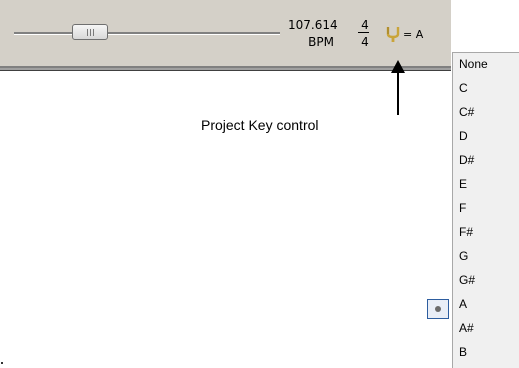  What do you see at coordinates (147, 33) in the screenshot?
I see `slider-track` at bounding box center [147, 33].